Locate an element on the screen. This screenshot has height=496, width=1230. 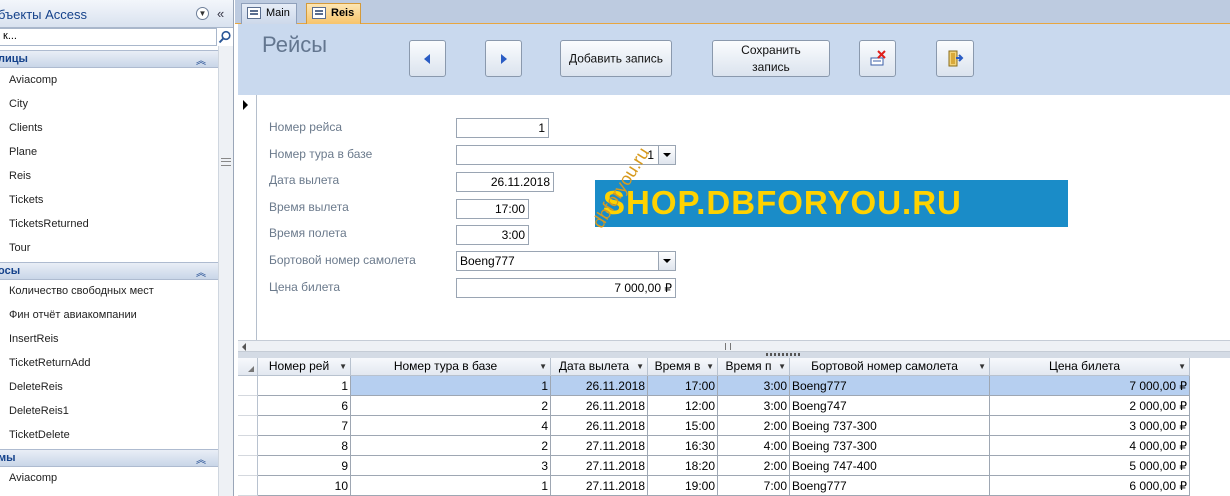
nav-item-free-seats: Количество свободных мест is located at coordinates (111, 291).